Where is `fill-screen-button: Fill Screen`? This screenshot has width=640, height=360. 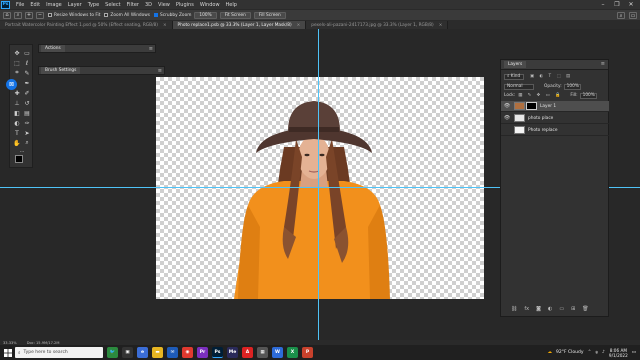
fill-screen-button: Fill Screen is located at coordinates (269, 15).